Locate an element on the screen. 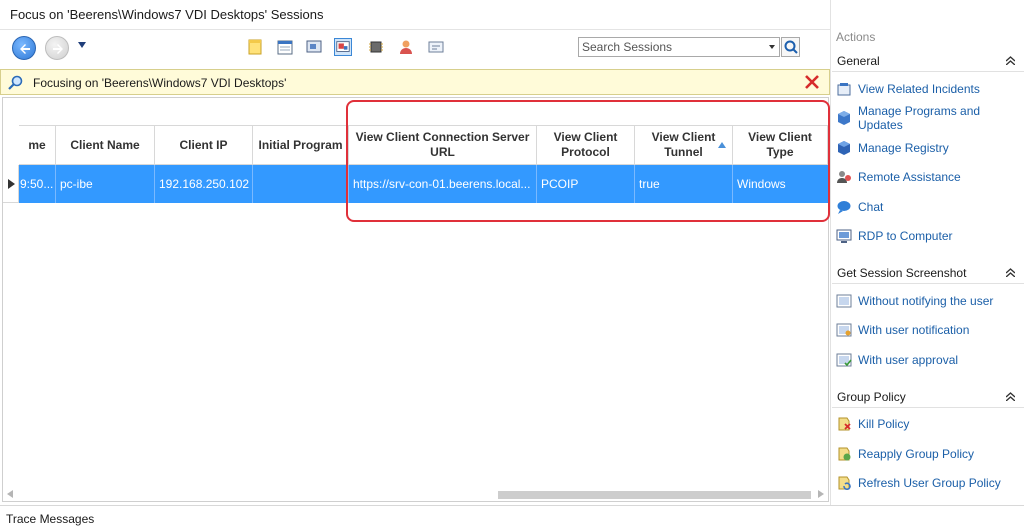 The image size is (1024, 530). screenshot-approval-icon is located at coordinates (844, 360).